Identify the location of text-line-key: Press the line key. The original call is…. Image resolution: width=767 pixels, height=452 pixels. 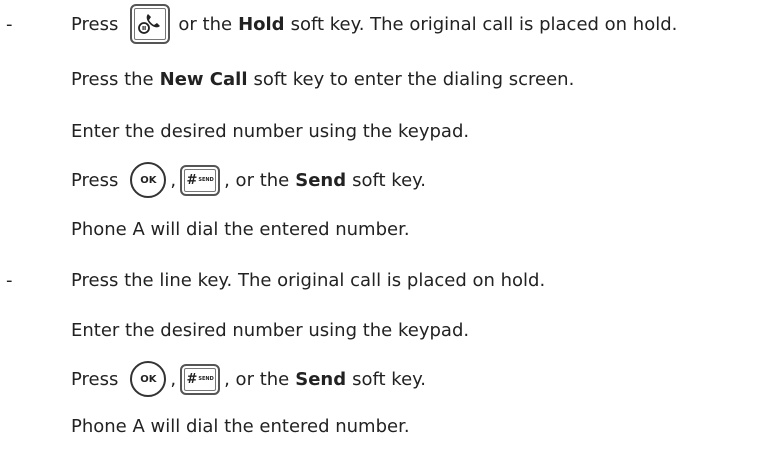
(308, 280).